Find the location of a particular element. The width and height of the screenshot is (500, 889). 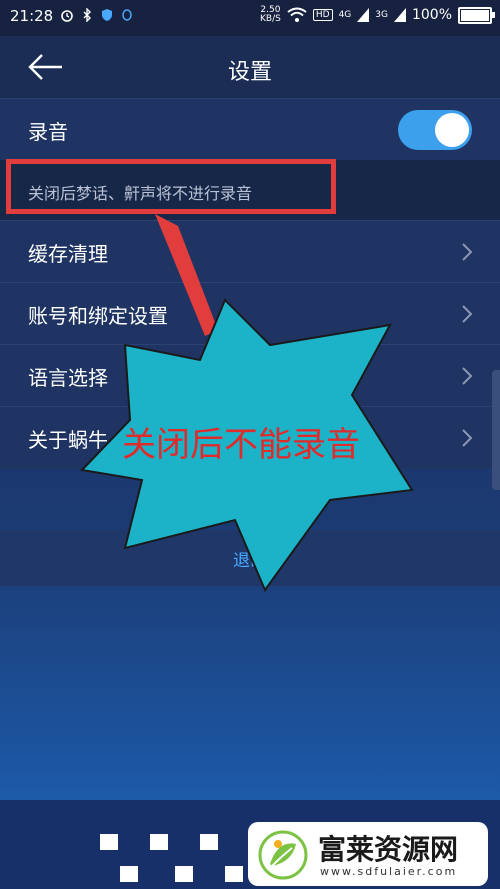

callout-text: 关闭后不能录音 is located at coordinates (241, 445).